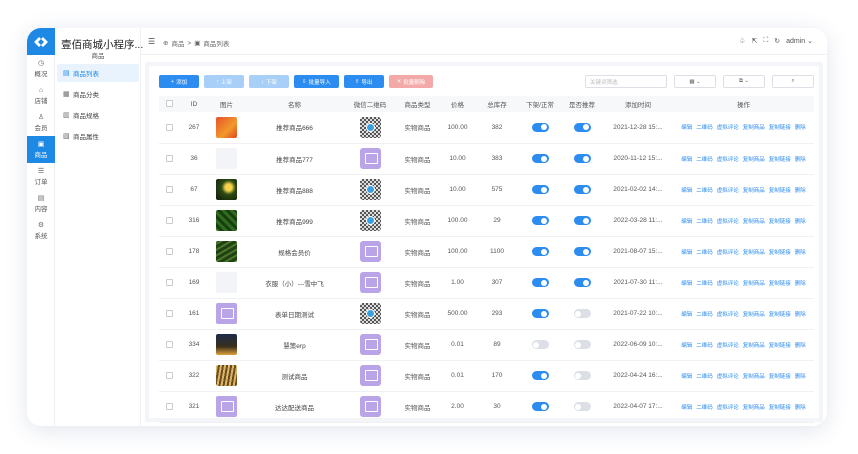 Image resolution: width=858 pixels, height=454 pixels. I want to click on share-icon: ⇱, so click(754, 41).